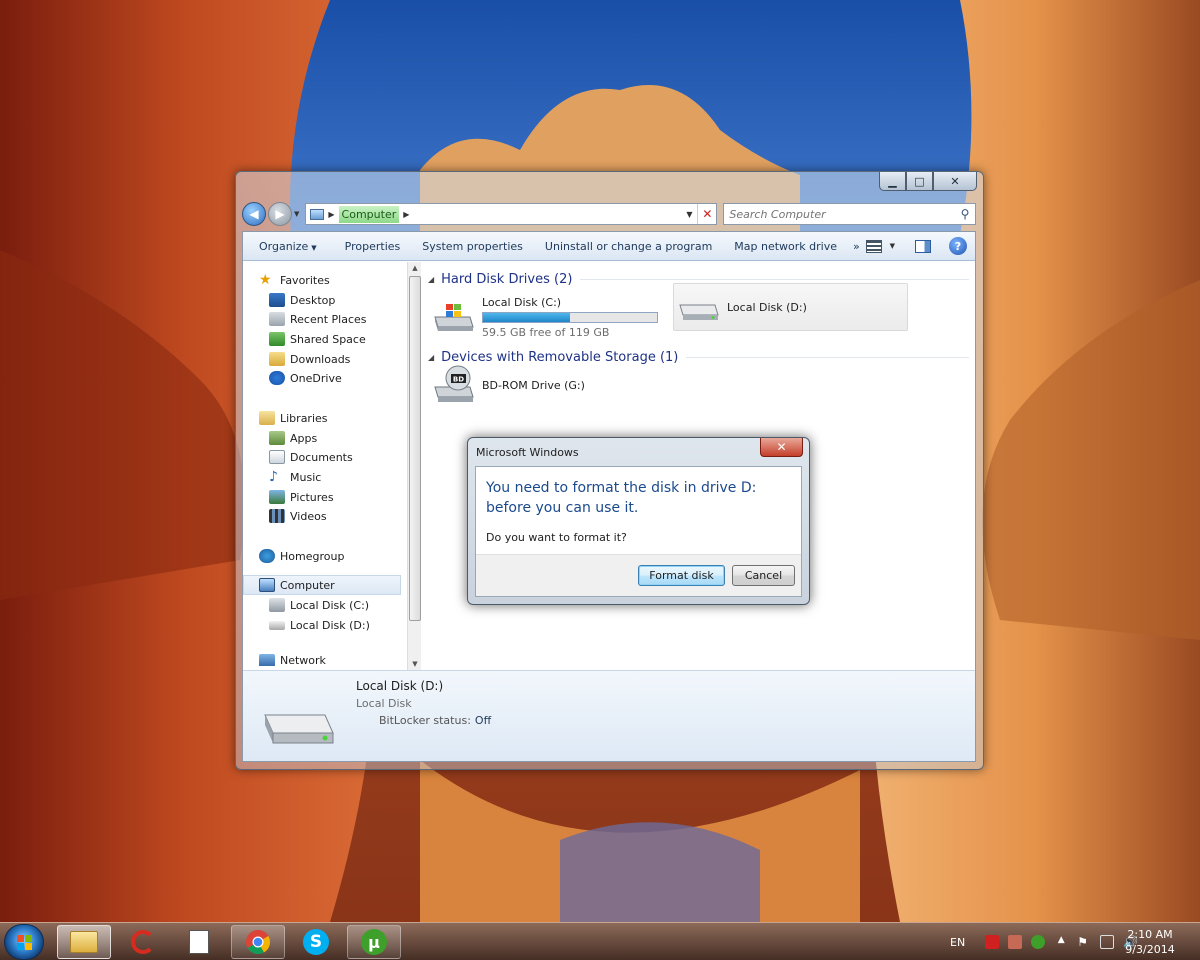  I want to click on onedrive-cloud-icon, so click(277, 378).